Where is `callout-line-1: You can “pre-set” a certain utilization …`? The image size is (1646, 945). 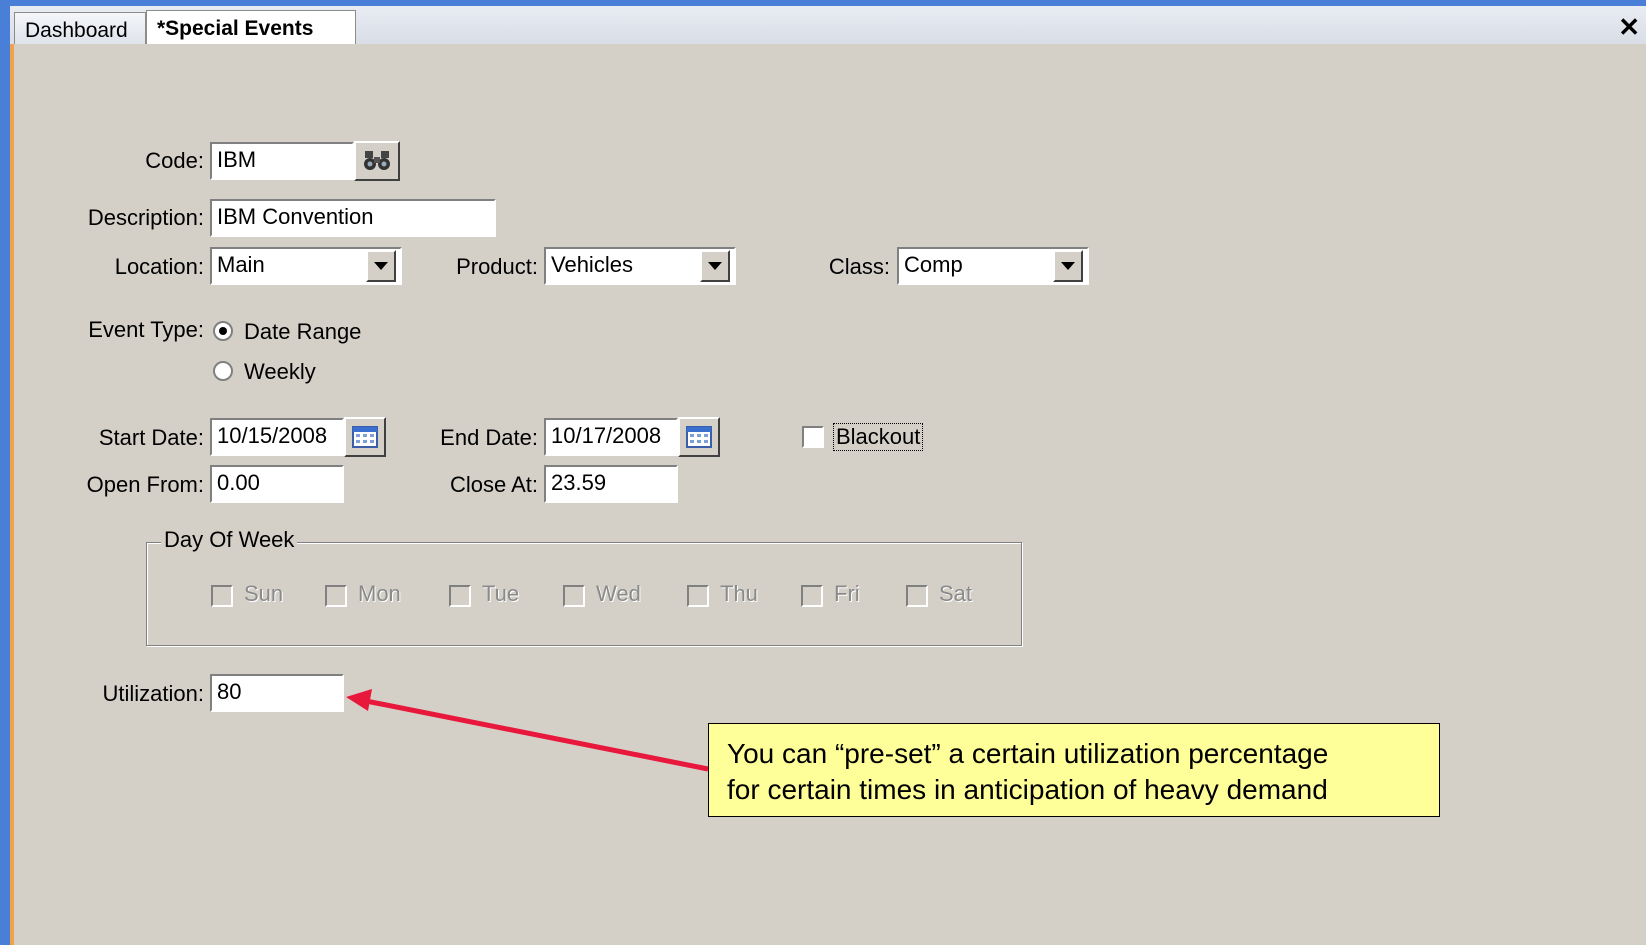
callout-line-1: You can “pre-set” a certain utilization … is located at coordinates (1028, 753).